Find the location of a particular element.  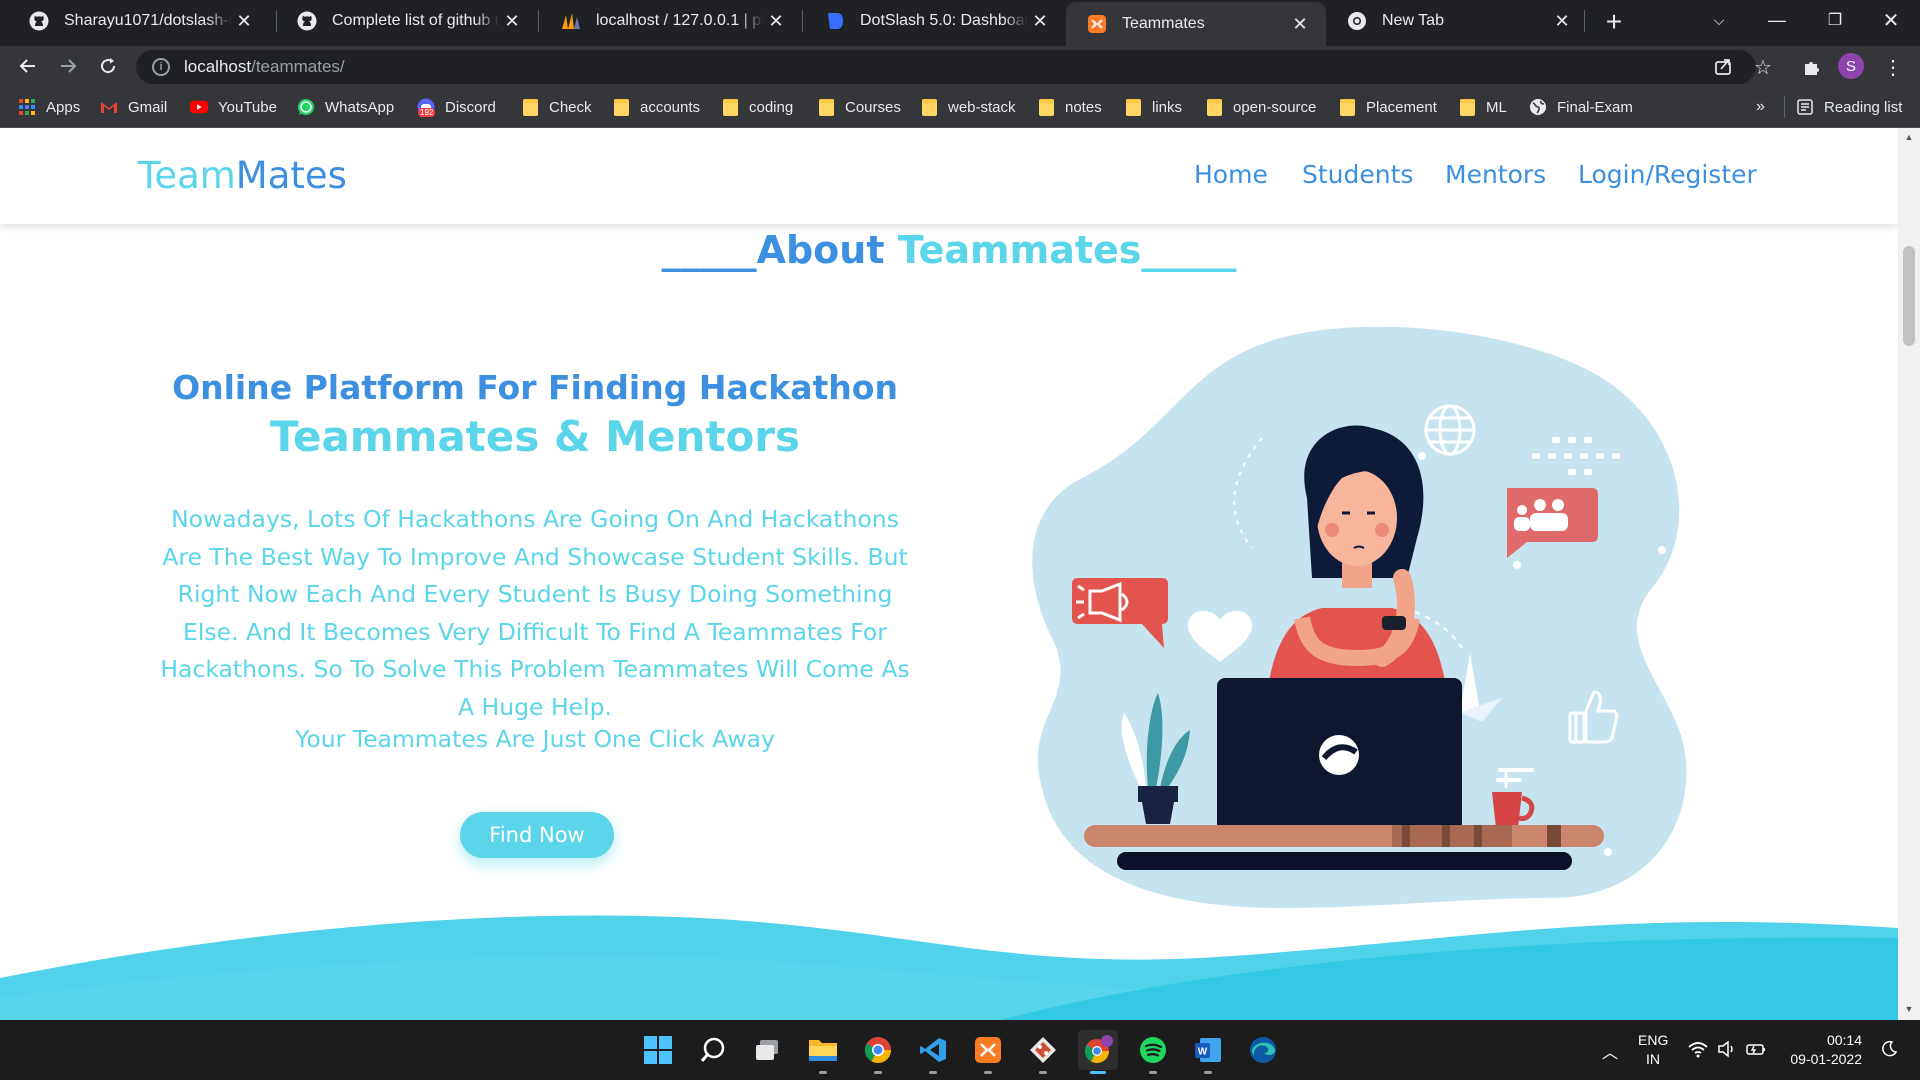

window-close-button: ✕ is located at coordinates (1891, 20).